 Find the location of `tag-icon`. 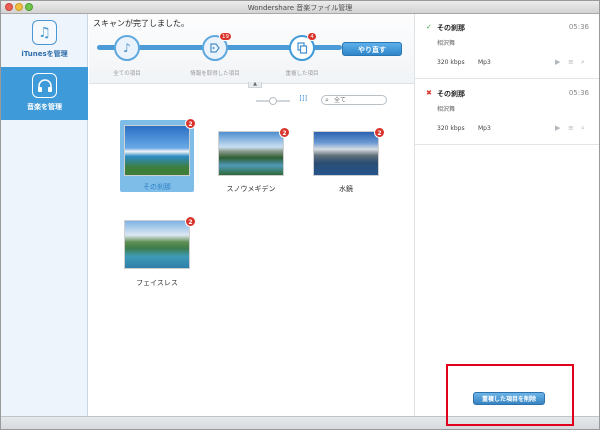

tag-icon is located at coordinates (215, 48).